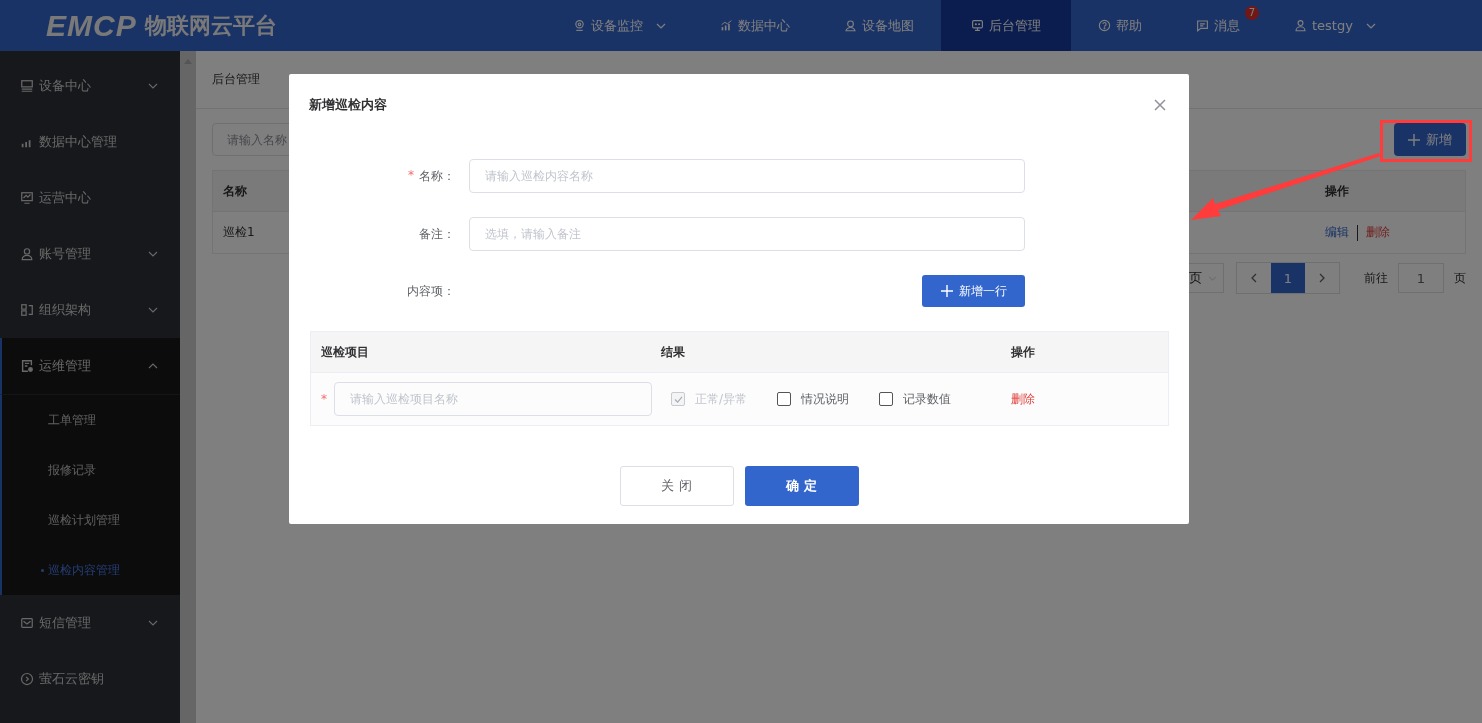 The width and height of the screenshot is (1482, 723). I want to click on submenu-item: 报修记录, so click(91, 470).